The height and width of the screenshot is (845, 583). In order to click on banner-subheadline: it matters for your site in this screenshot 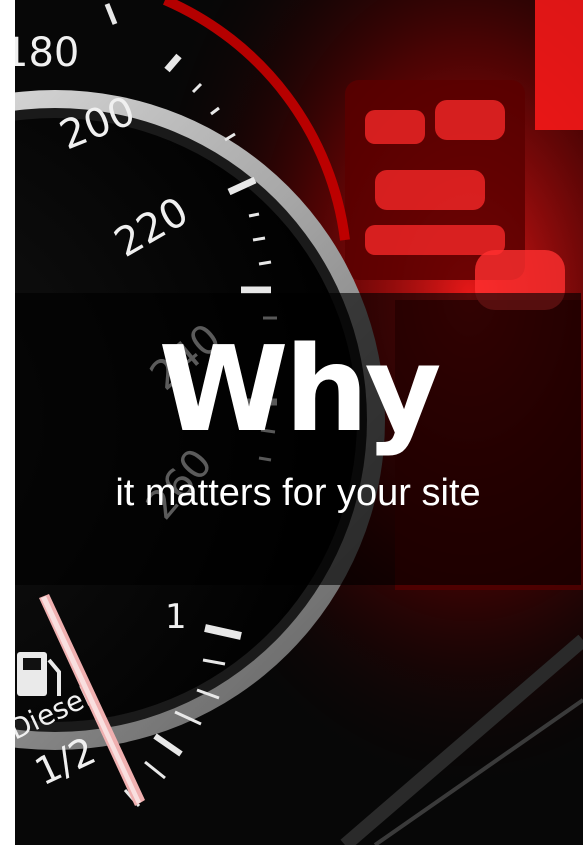, I will do `click(298, 493)`.